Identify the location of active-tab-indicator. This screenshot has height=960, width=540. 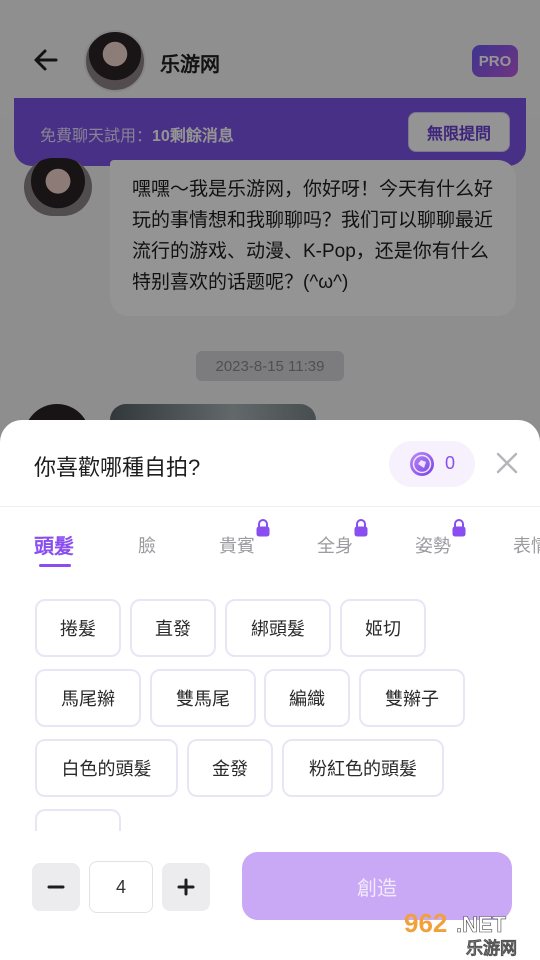
(55, 565).